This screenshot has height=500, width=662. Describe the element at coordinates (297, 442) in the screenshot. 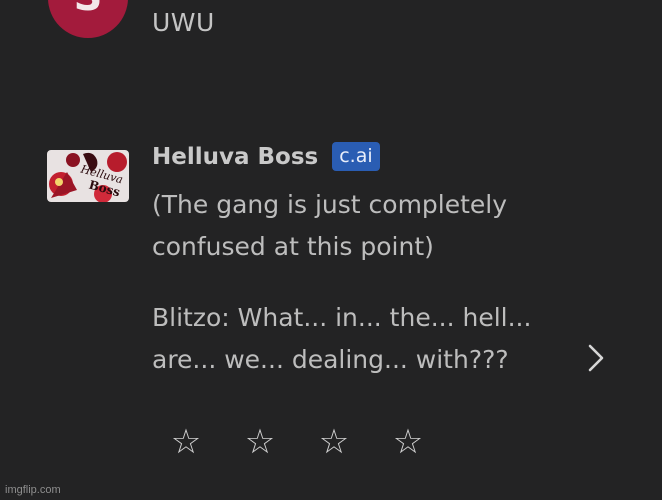

I see `rating-stars: ☆ ☆ ☆ ☆` at that location.